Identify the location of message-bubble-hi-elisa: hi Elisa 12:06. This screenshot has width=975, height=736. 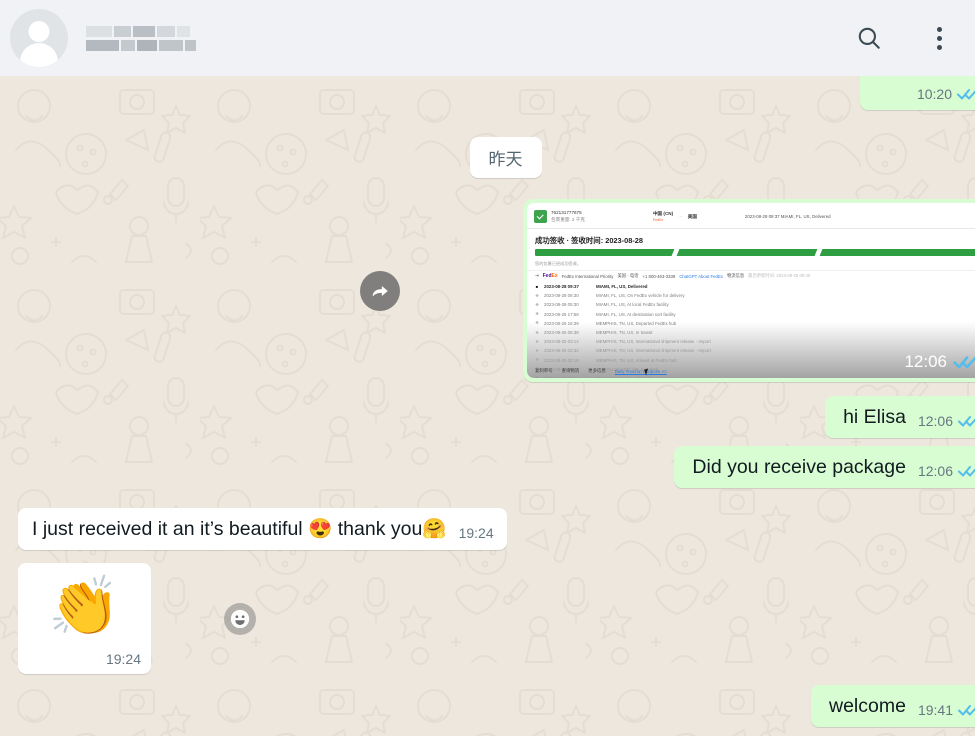
(900, 417).